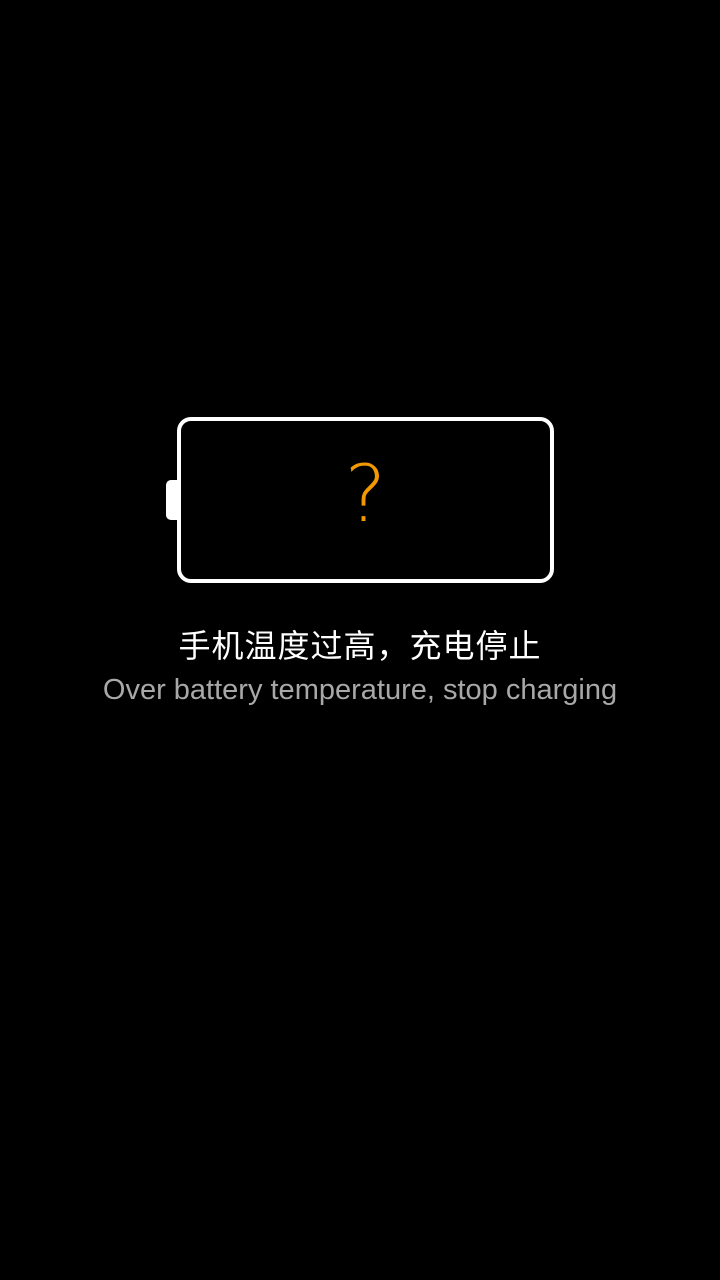 This screenshot has height=1280, width=720. Describe the element at coordinates (365, 495) in the screenshot. I see `question-mark-icon: ?` at that location.